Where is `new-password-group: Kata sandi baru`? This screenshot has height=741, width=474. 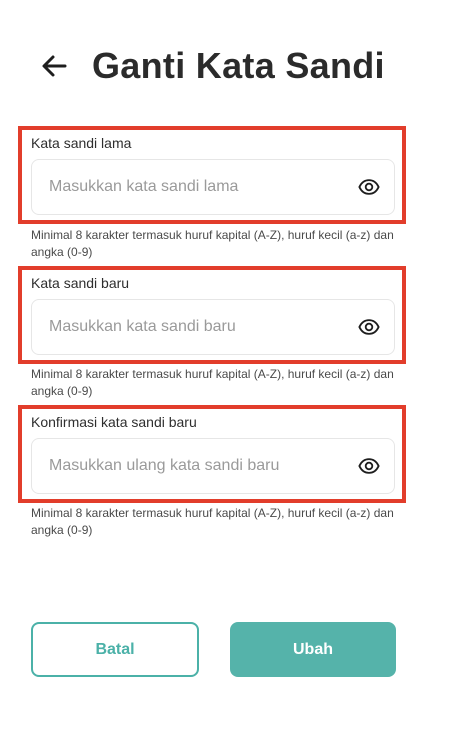 new-password-group: Kata sandi baru is located at coordinates (212, 315).